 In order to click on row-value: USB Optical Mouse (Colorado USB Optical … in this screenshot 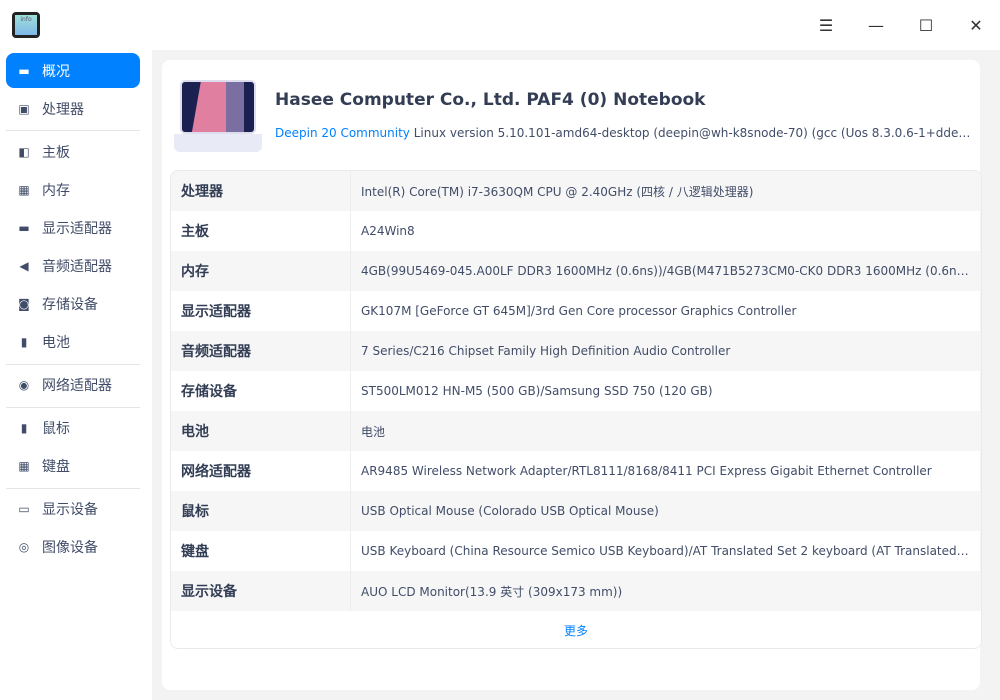, I will do `click(510, 511)`.